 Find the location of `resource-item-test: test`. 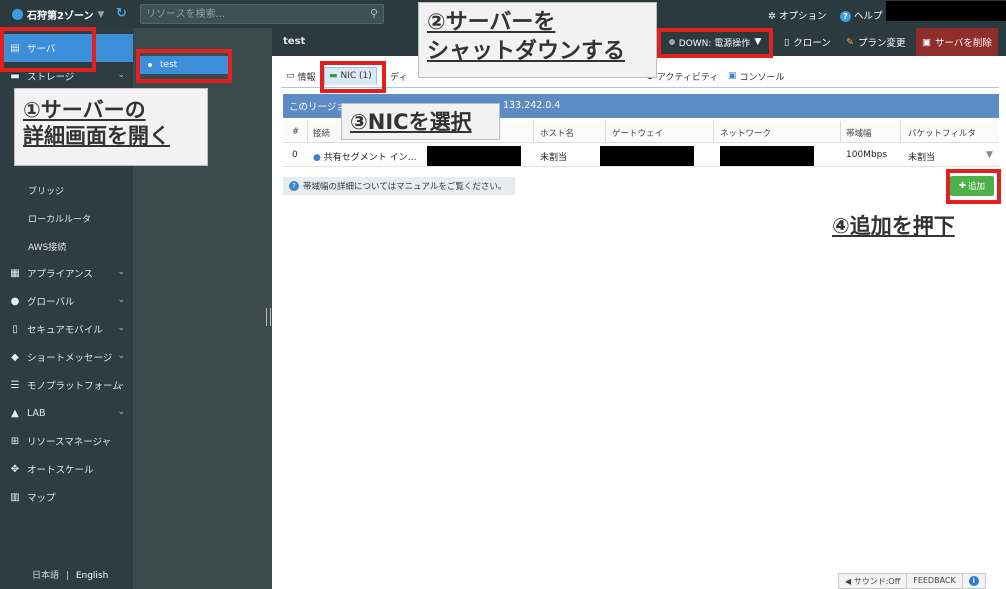

resource-item-test: test is located at coordinates (183, 65).